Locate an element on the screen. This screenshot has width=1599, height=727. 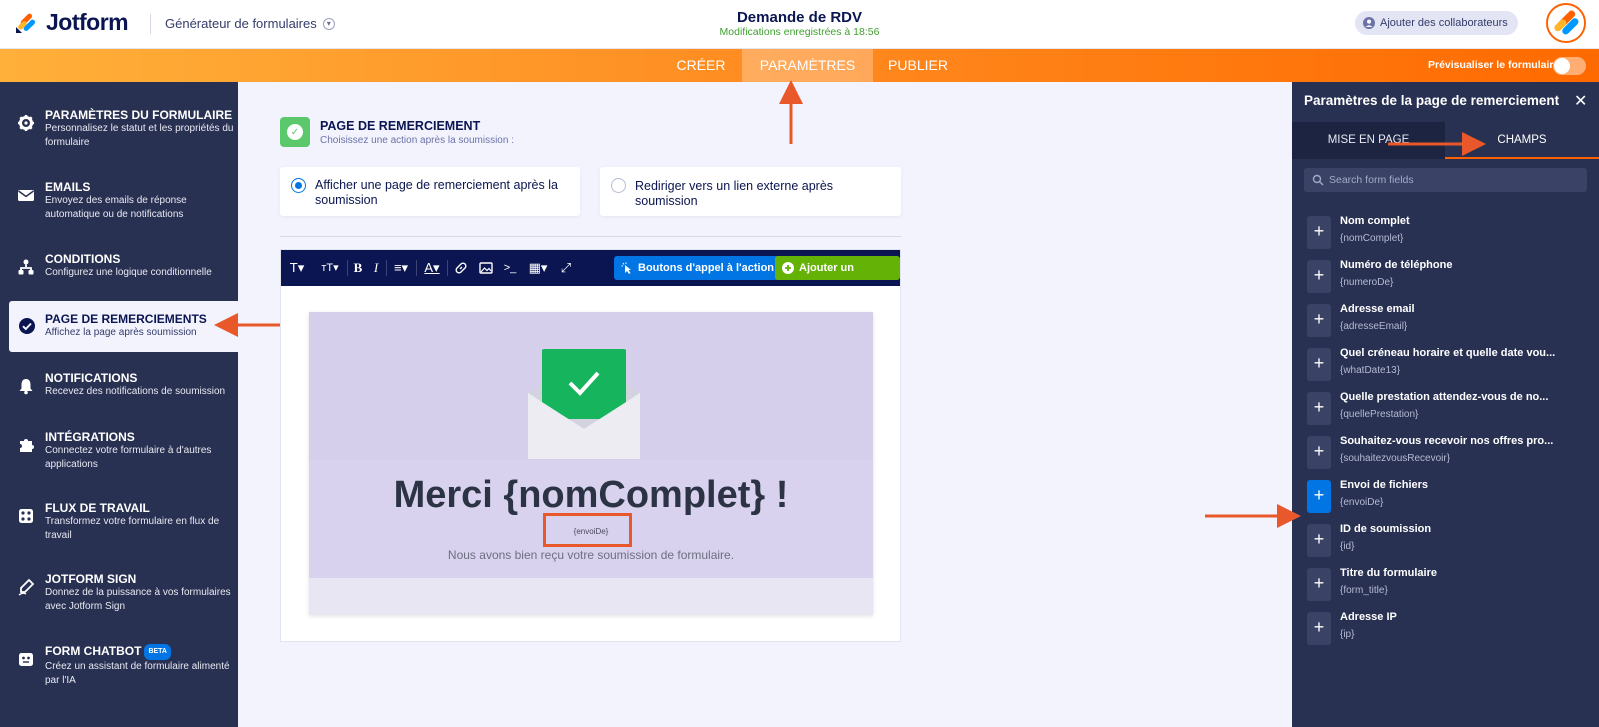
add-collaborators-button: Ajouter des collaborateurs is located at coordinates (1436, 23).